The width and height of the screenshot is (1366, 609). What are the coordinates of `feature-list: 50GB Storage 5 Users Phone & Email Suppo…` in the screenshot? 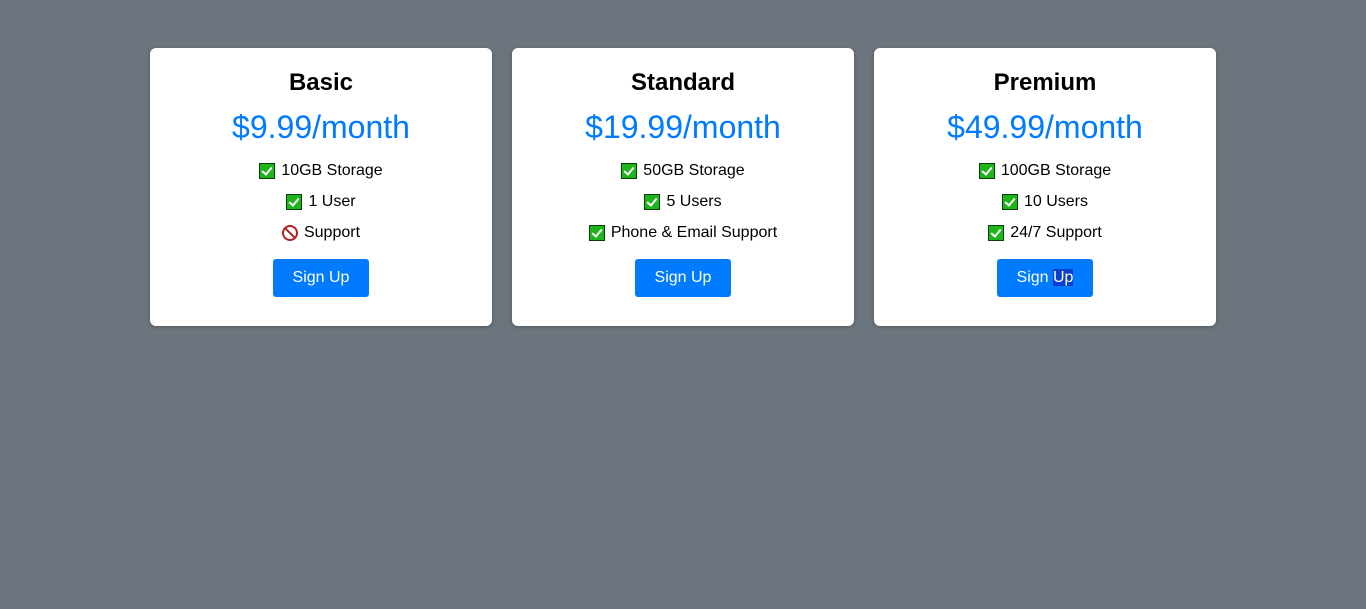 It's located at (683, 202).